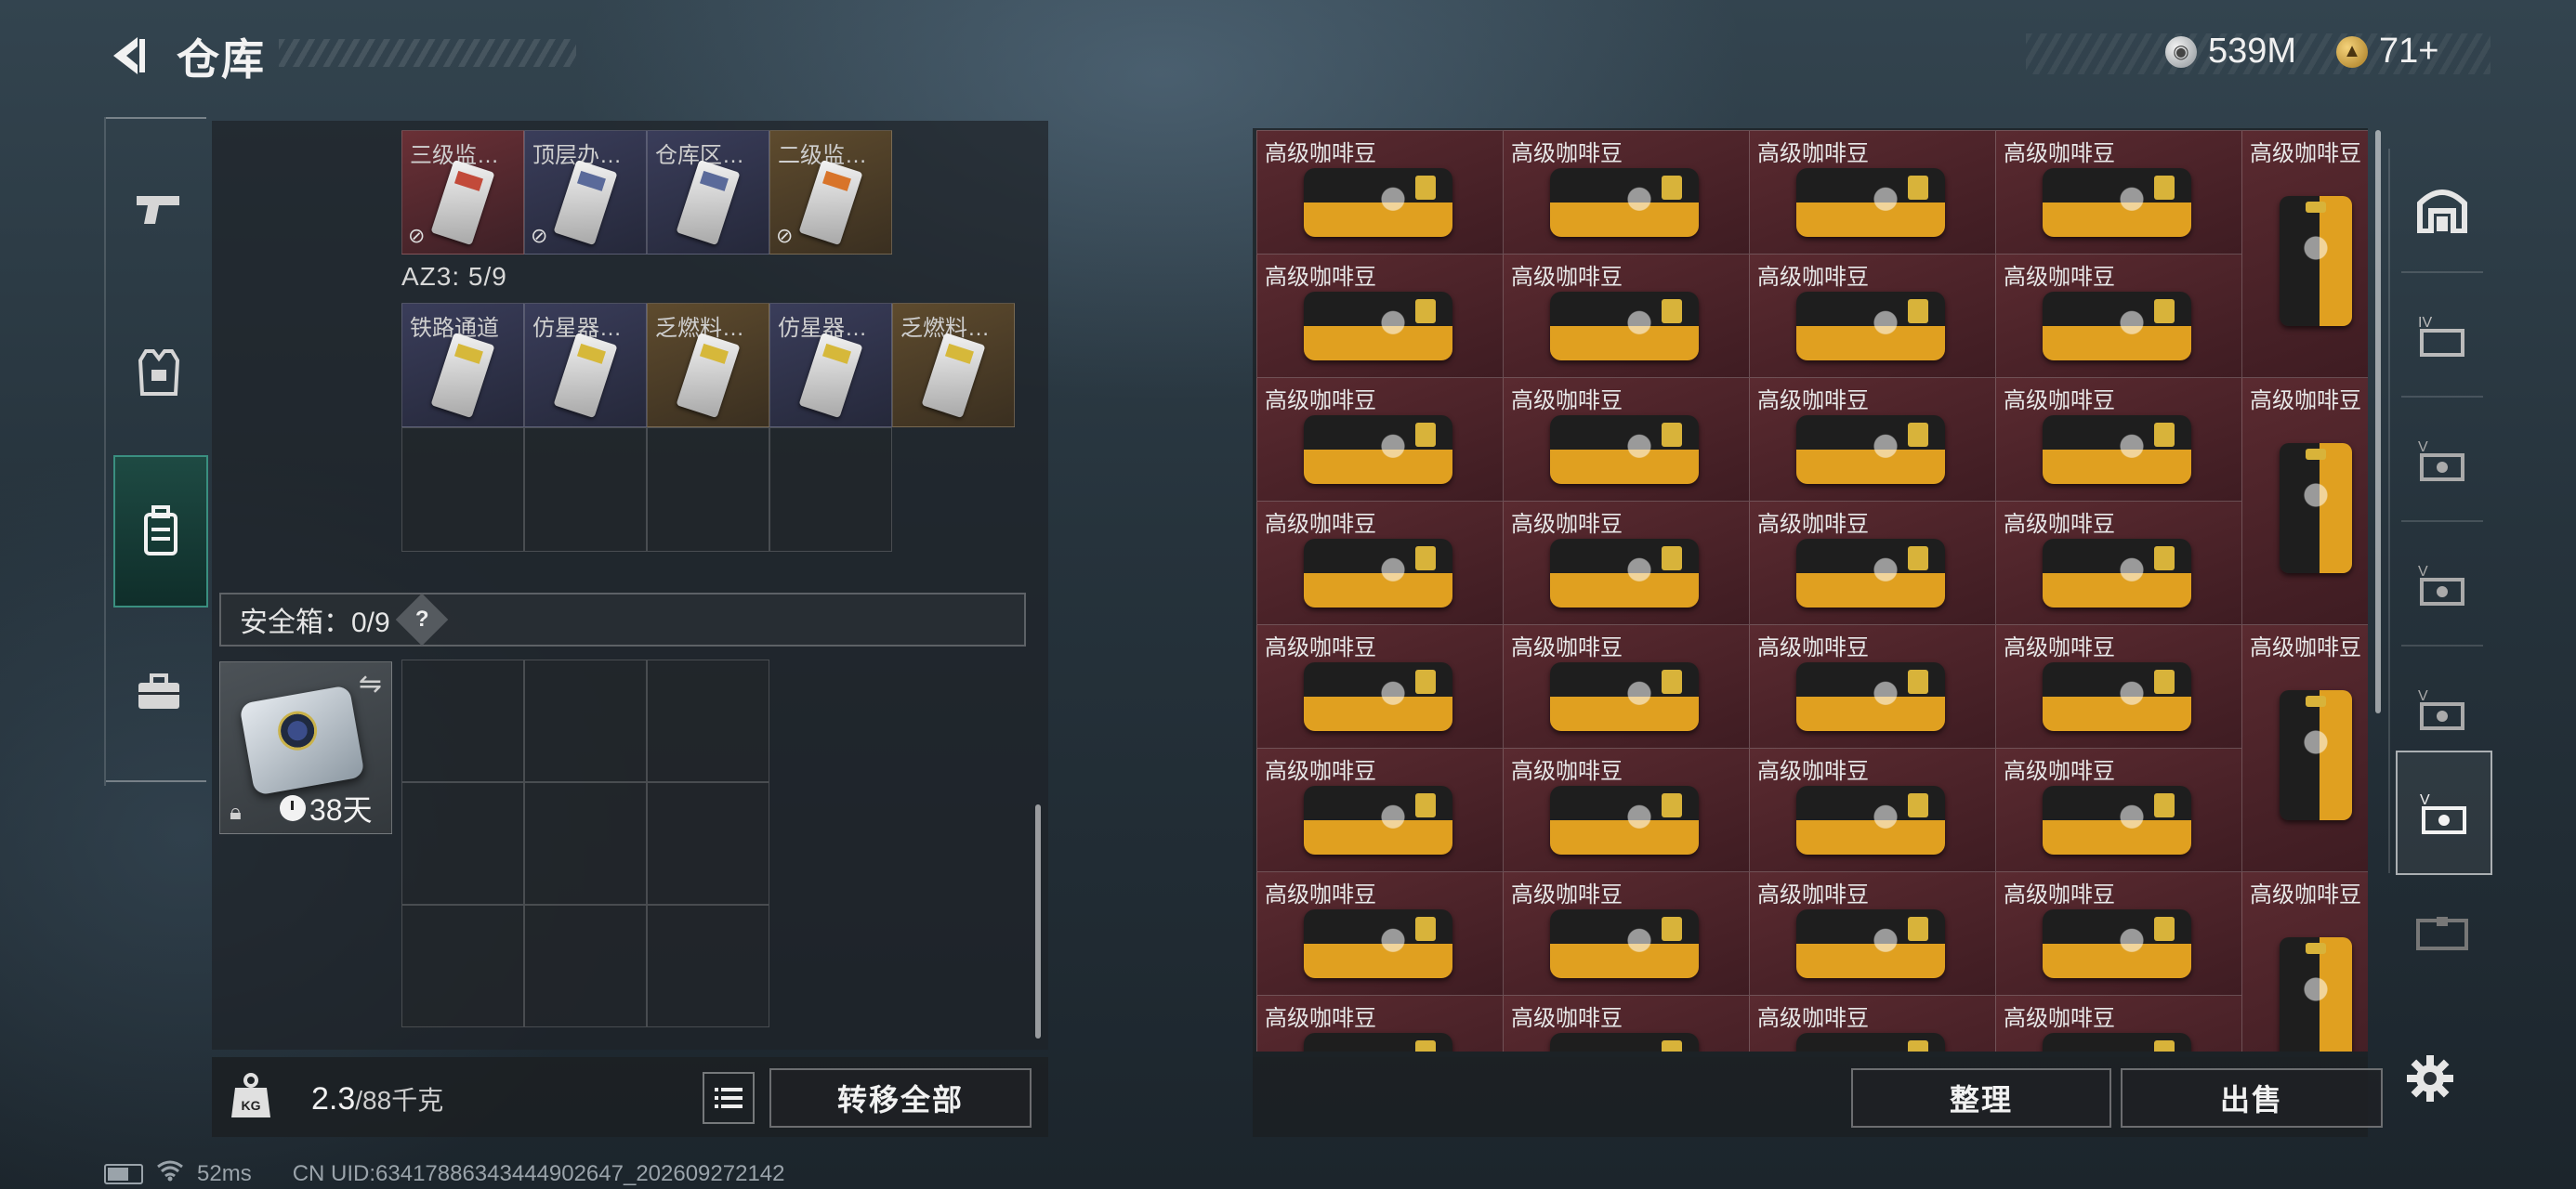 The height and width of the screenshot is (1189, 2576). Describe the element at coordinates (2430, 1079) in the screenshot. I see `settings-button` at that location.